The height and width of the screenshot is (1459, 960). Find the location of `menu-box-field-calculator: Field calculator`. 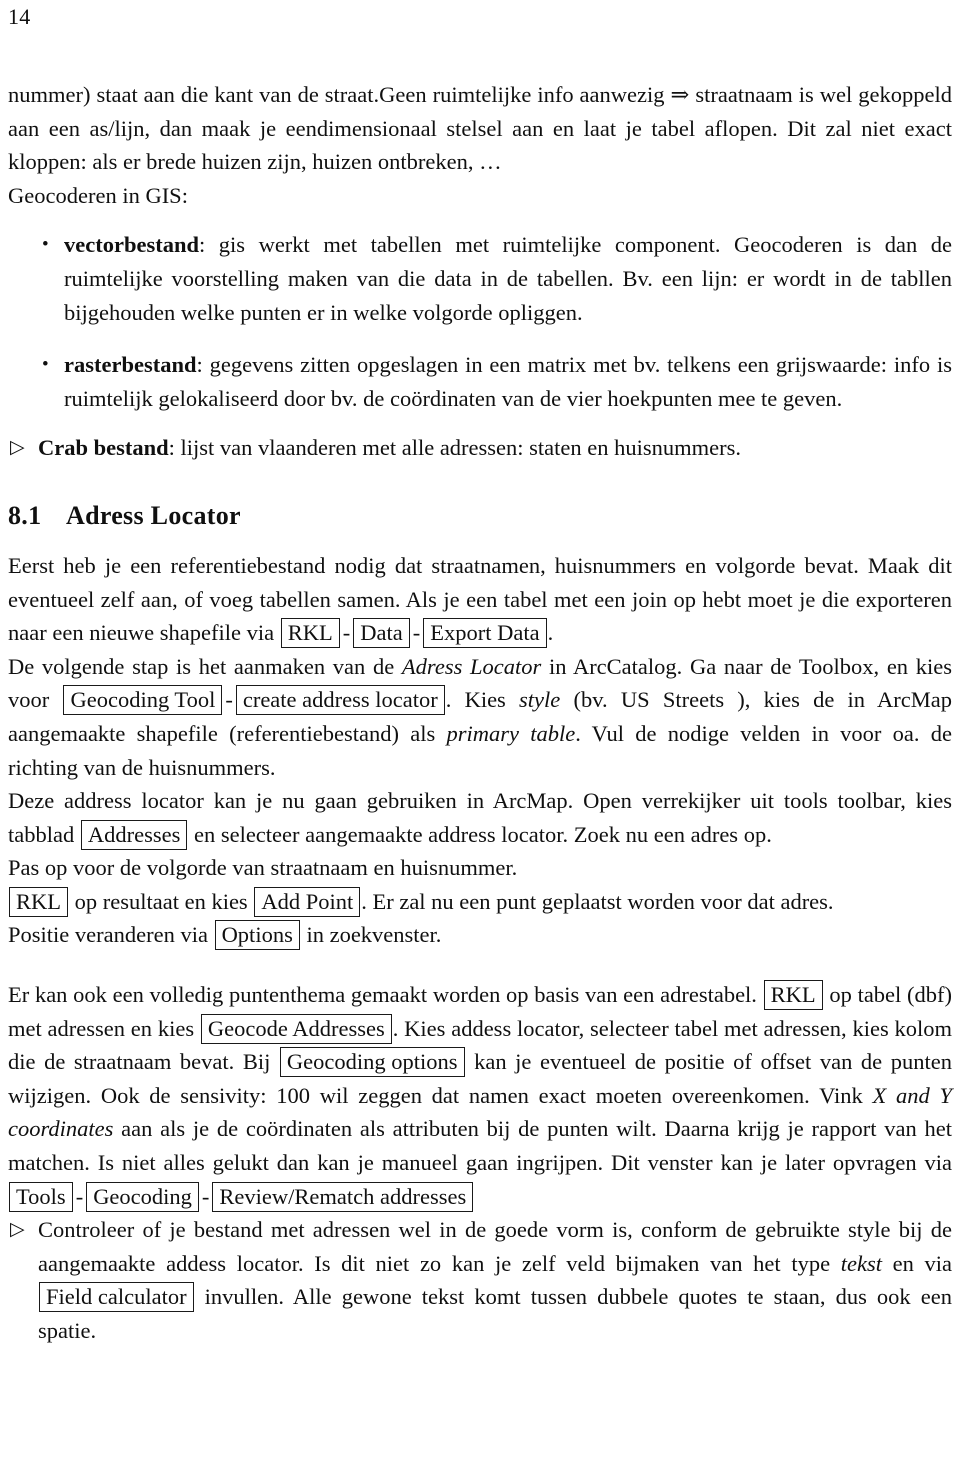

menu-box-field-calculator: Field calculator is located at coordinates (116, 1297).